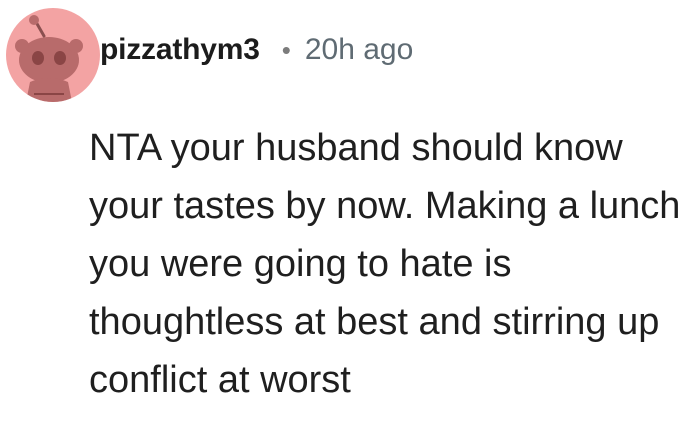  What do you see at coordinates (49, 58) in the screenshot?
I see `reddit-snoo-avatar-icon` at bounding box center [49, 58].